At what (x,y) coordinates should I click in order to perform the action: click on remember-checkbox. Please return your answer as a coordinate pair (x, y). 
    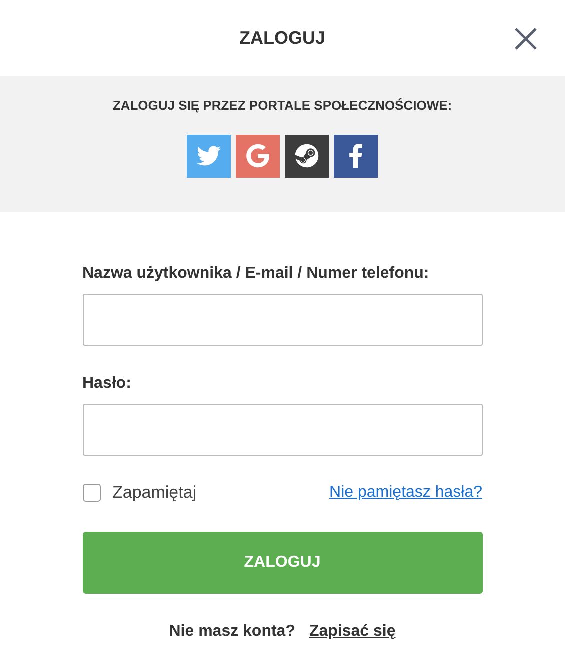
    Looking at the image, I should click on (91, 493).